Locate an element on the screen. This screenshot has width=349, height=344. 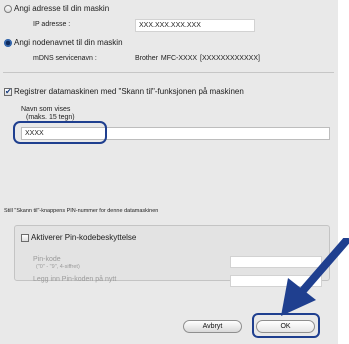
register-checkbox: ✔ is located at coordinates (8, 92).